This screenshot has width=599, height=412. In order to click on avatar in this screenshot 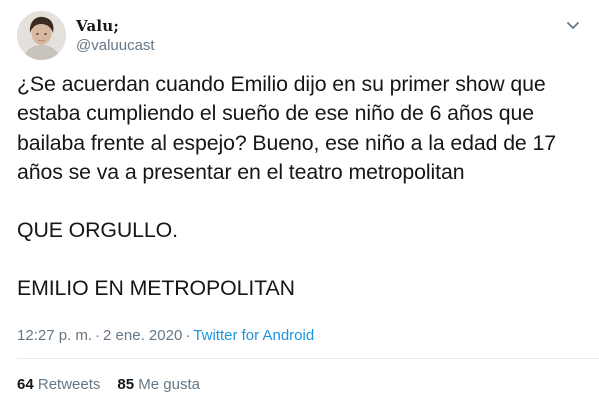, I will do `click(41, 35)`.